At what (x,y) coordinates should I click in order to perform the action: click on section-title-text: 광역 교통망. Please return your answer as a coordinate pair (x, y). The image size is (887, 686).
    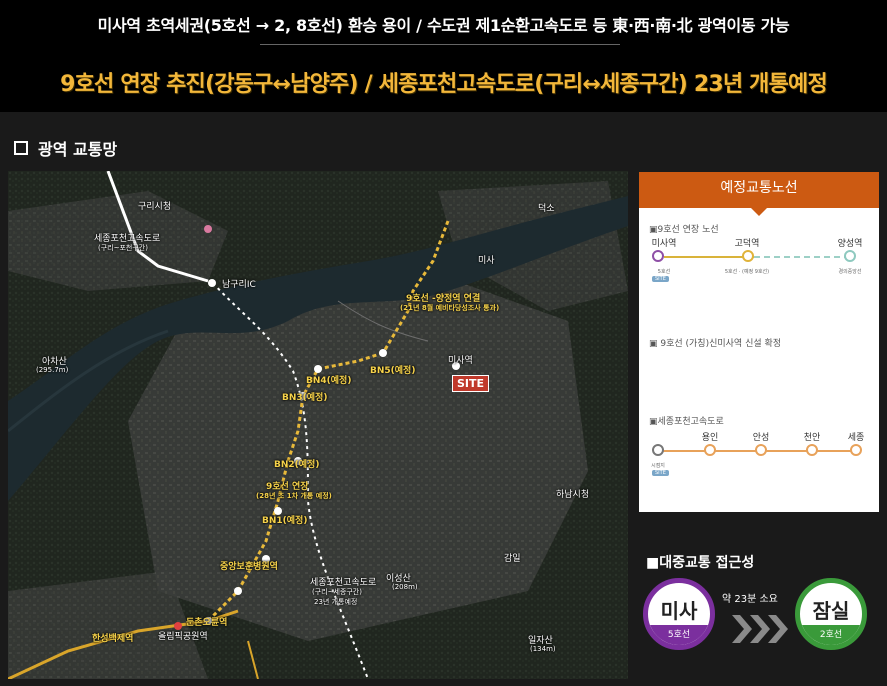
    Looking at the image, I should click on (78, 149).